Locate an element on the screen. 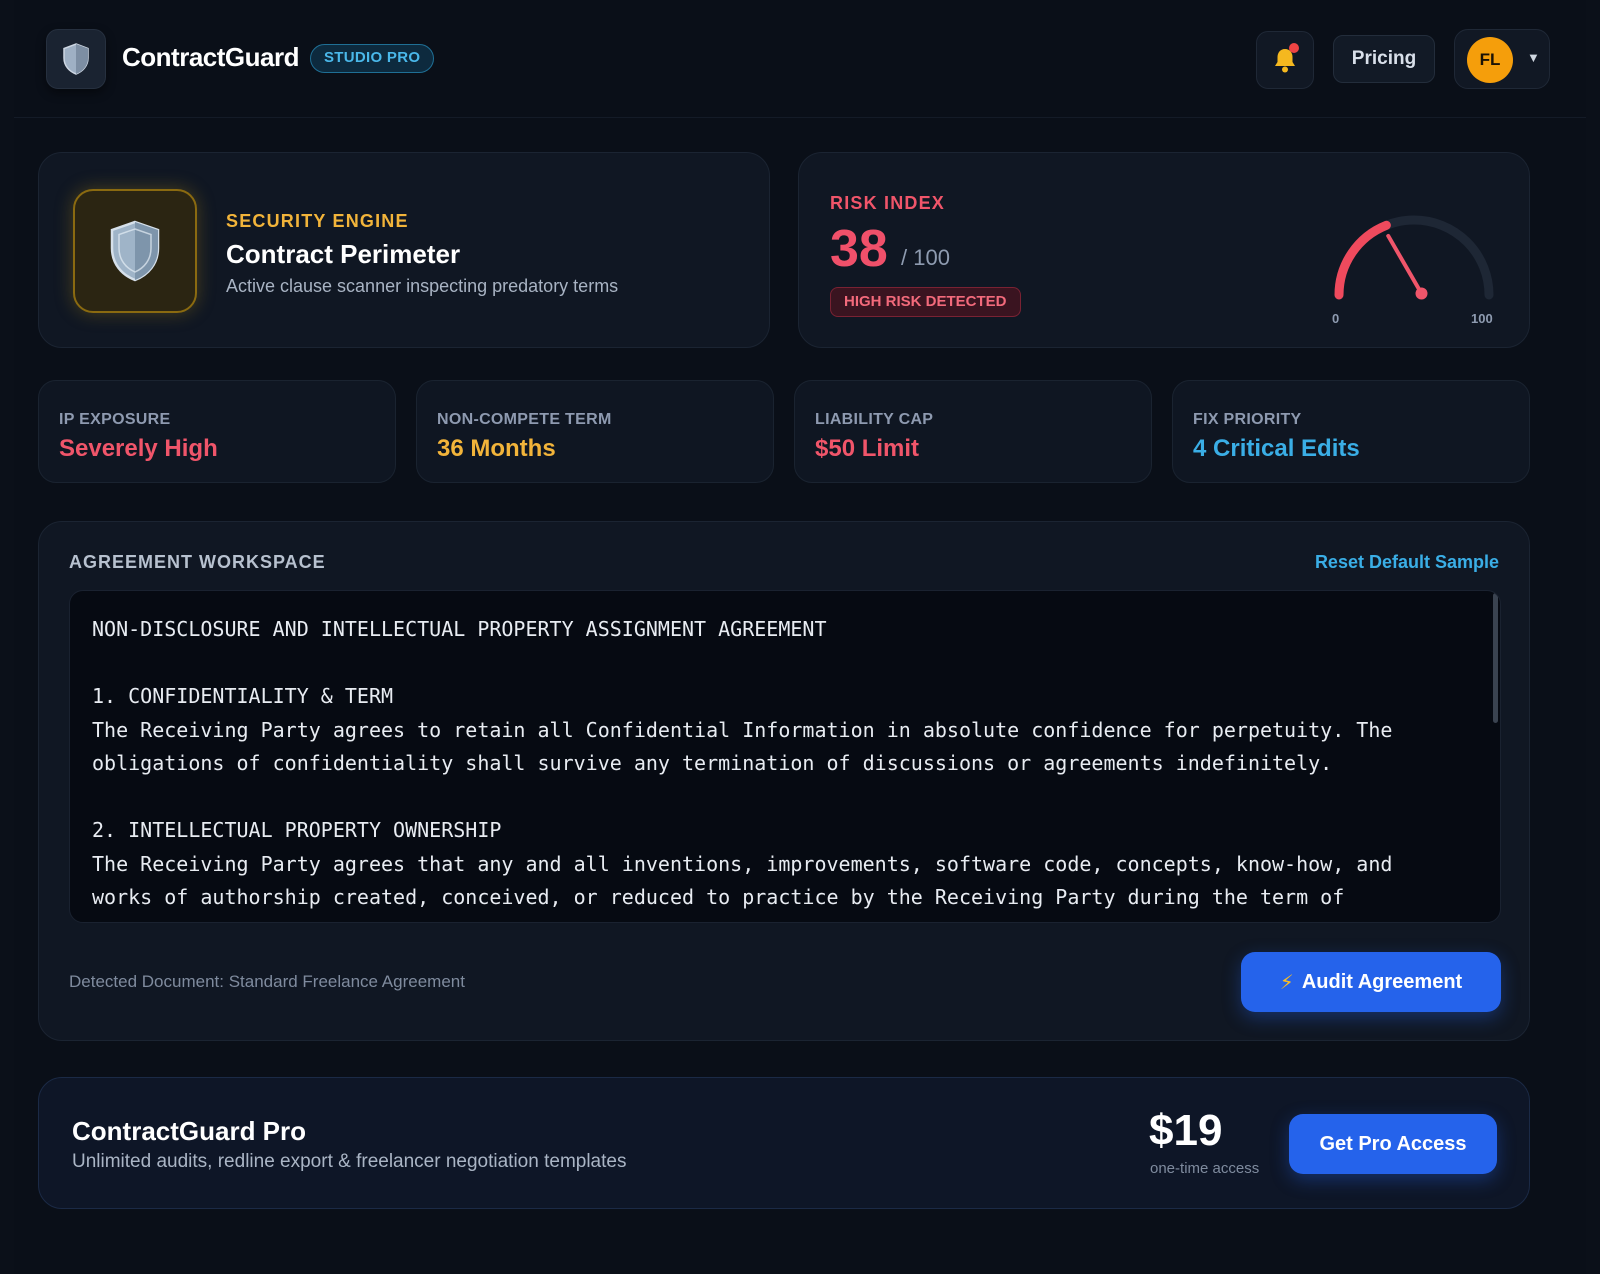 The height and width of the screenshot is (1274, 1600). stat-ip-exposure: IP EXPOSURE Severely High is located at coordinates (217, 431).